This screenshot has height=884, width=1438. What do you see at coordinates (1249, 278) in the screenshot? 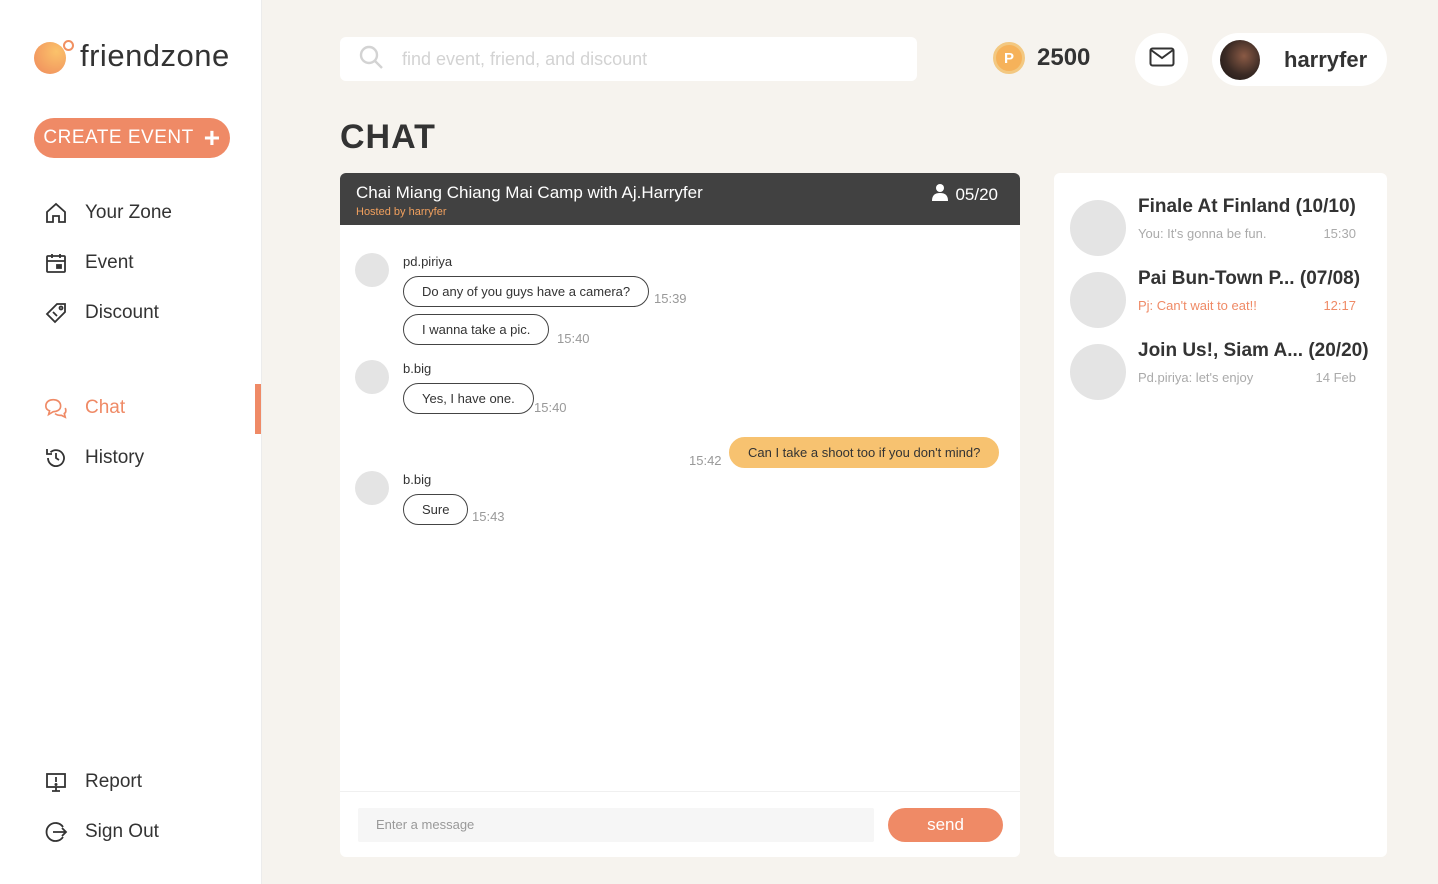
I see `conversation-title: Pai Bun-Town P... (07/08)` at bounding box center [1249, 278].